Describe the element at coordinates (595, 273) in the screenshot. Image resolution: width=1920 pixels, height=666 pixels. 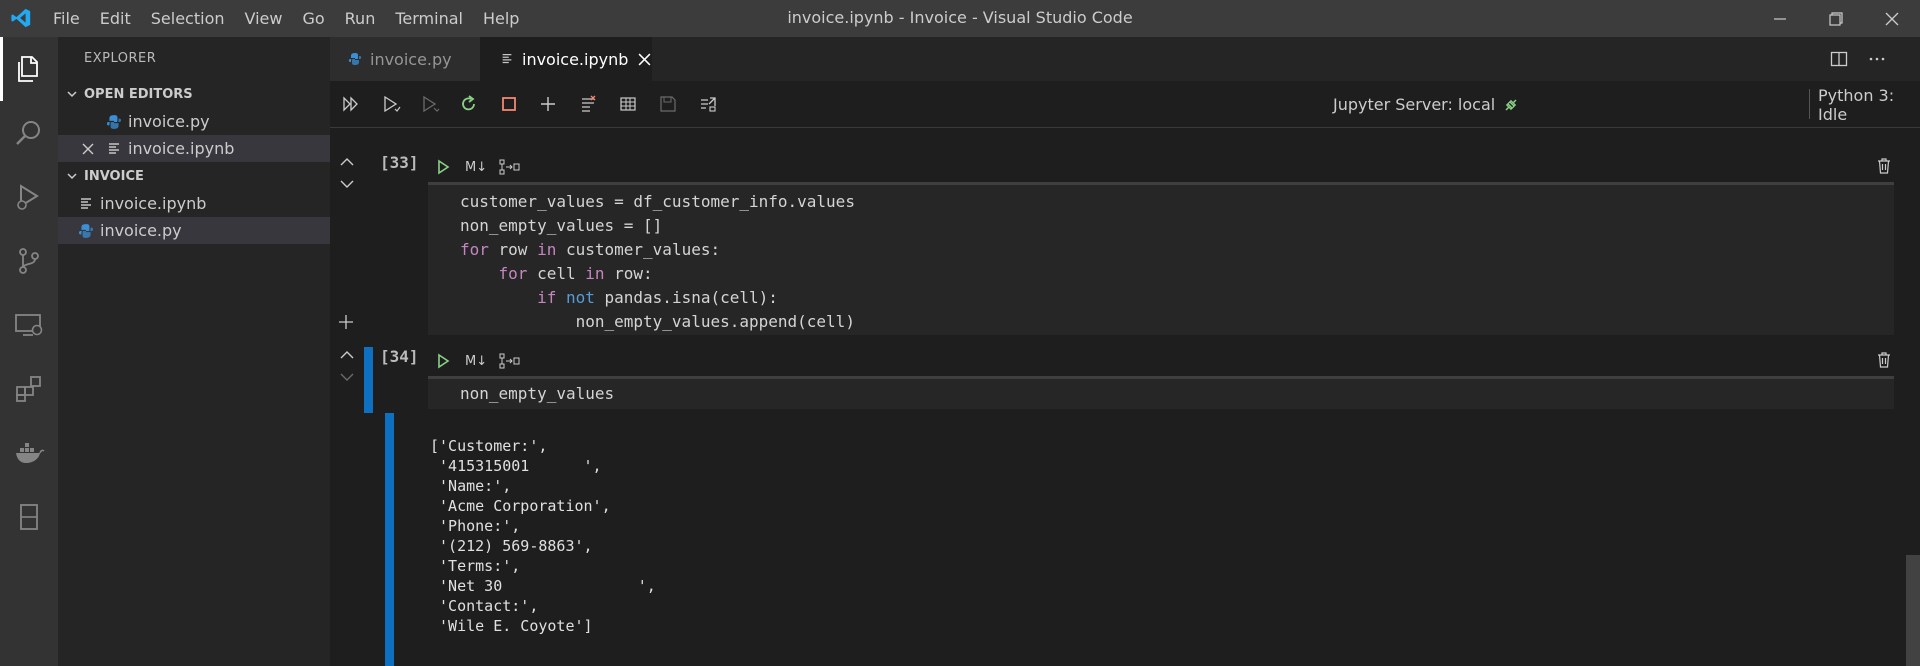
I see `keyword: in` at that location.